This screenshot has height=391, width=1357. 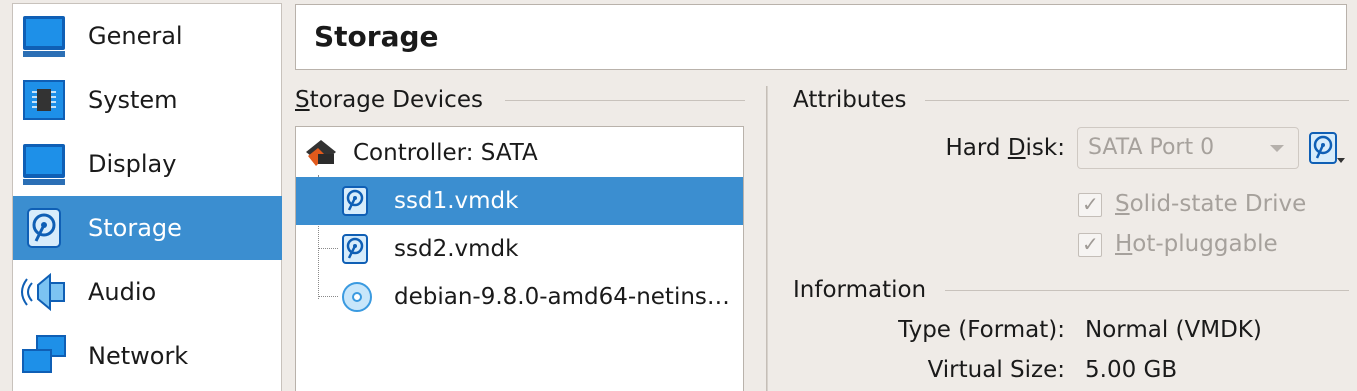 What do you see at coordinates (132, 164) in the screenshot?
I see `sidebar-item-label: Display` at bounding box center [132, 164].